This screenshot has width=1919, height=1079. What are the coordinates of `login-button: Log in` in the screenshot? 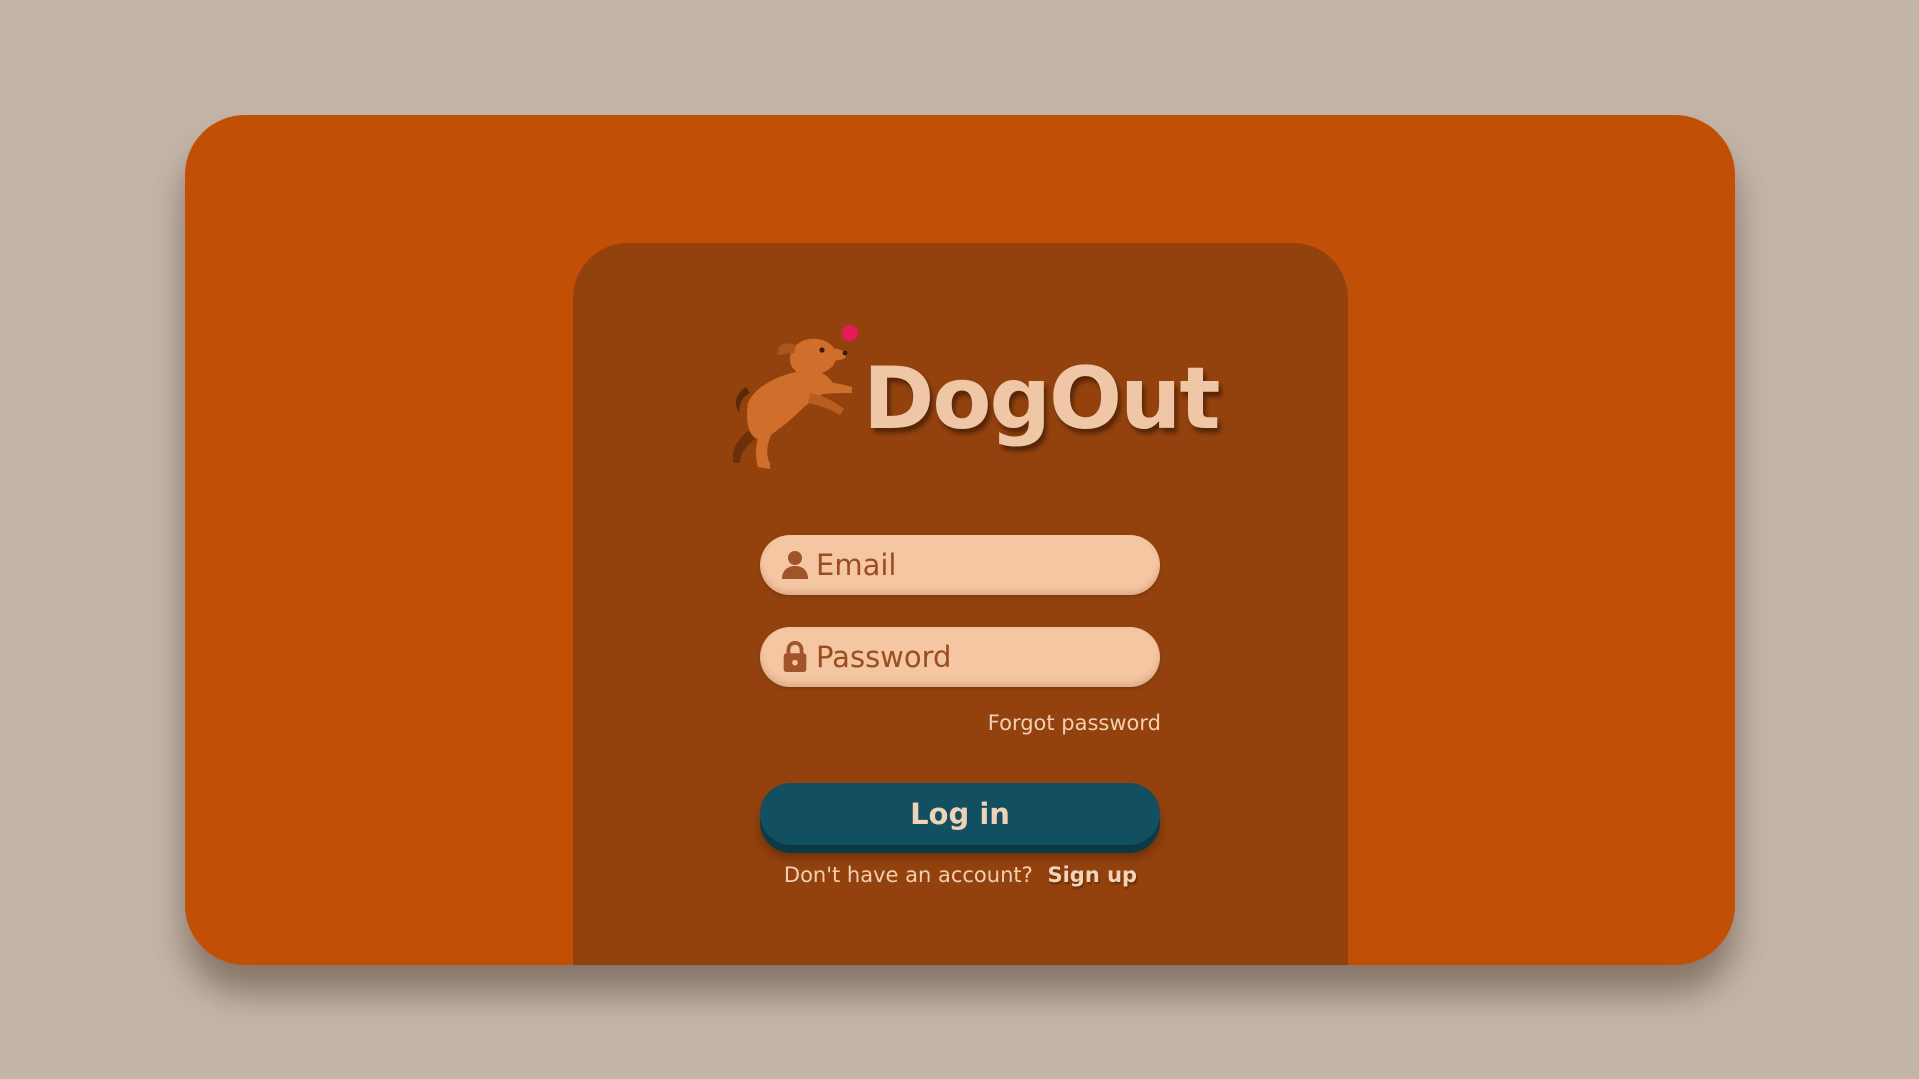 It's located at (960, 814).